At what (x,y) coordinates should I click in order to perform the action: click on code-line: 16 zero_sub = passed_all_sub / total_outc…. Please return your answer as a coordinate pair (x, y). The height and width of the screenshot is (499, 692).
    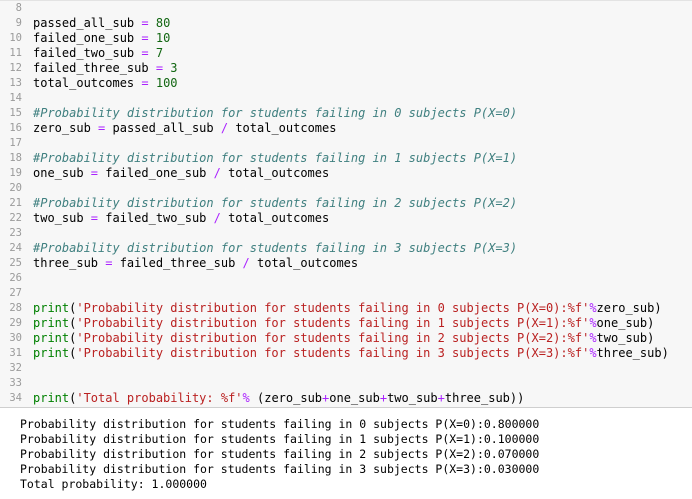
    Looking at the image, I should click on (346, 128).